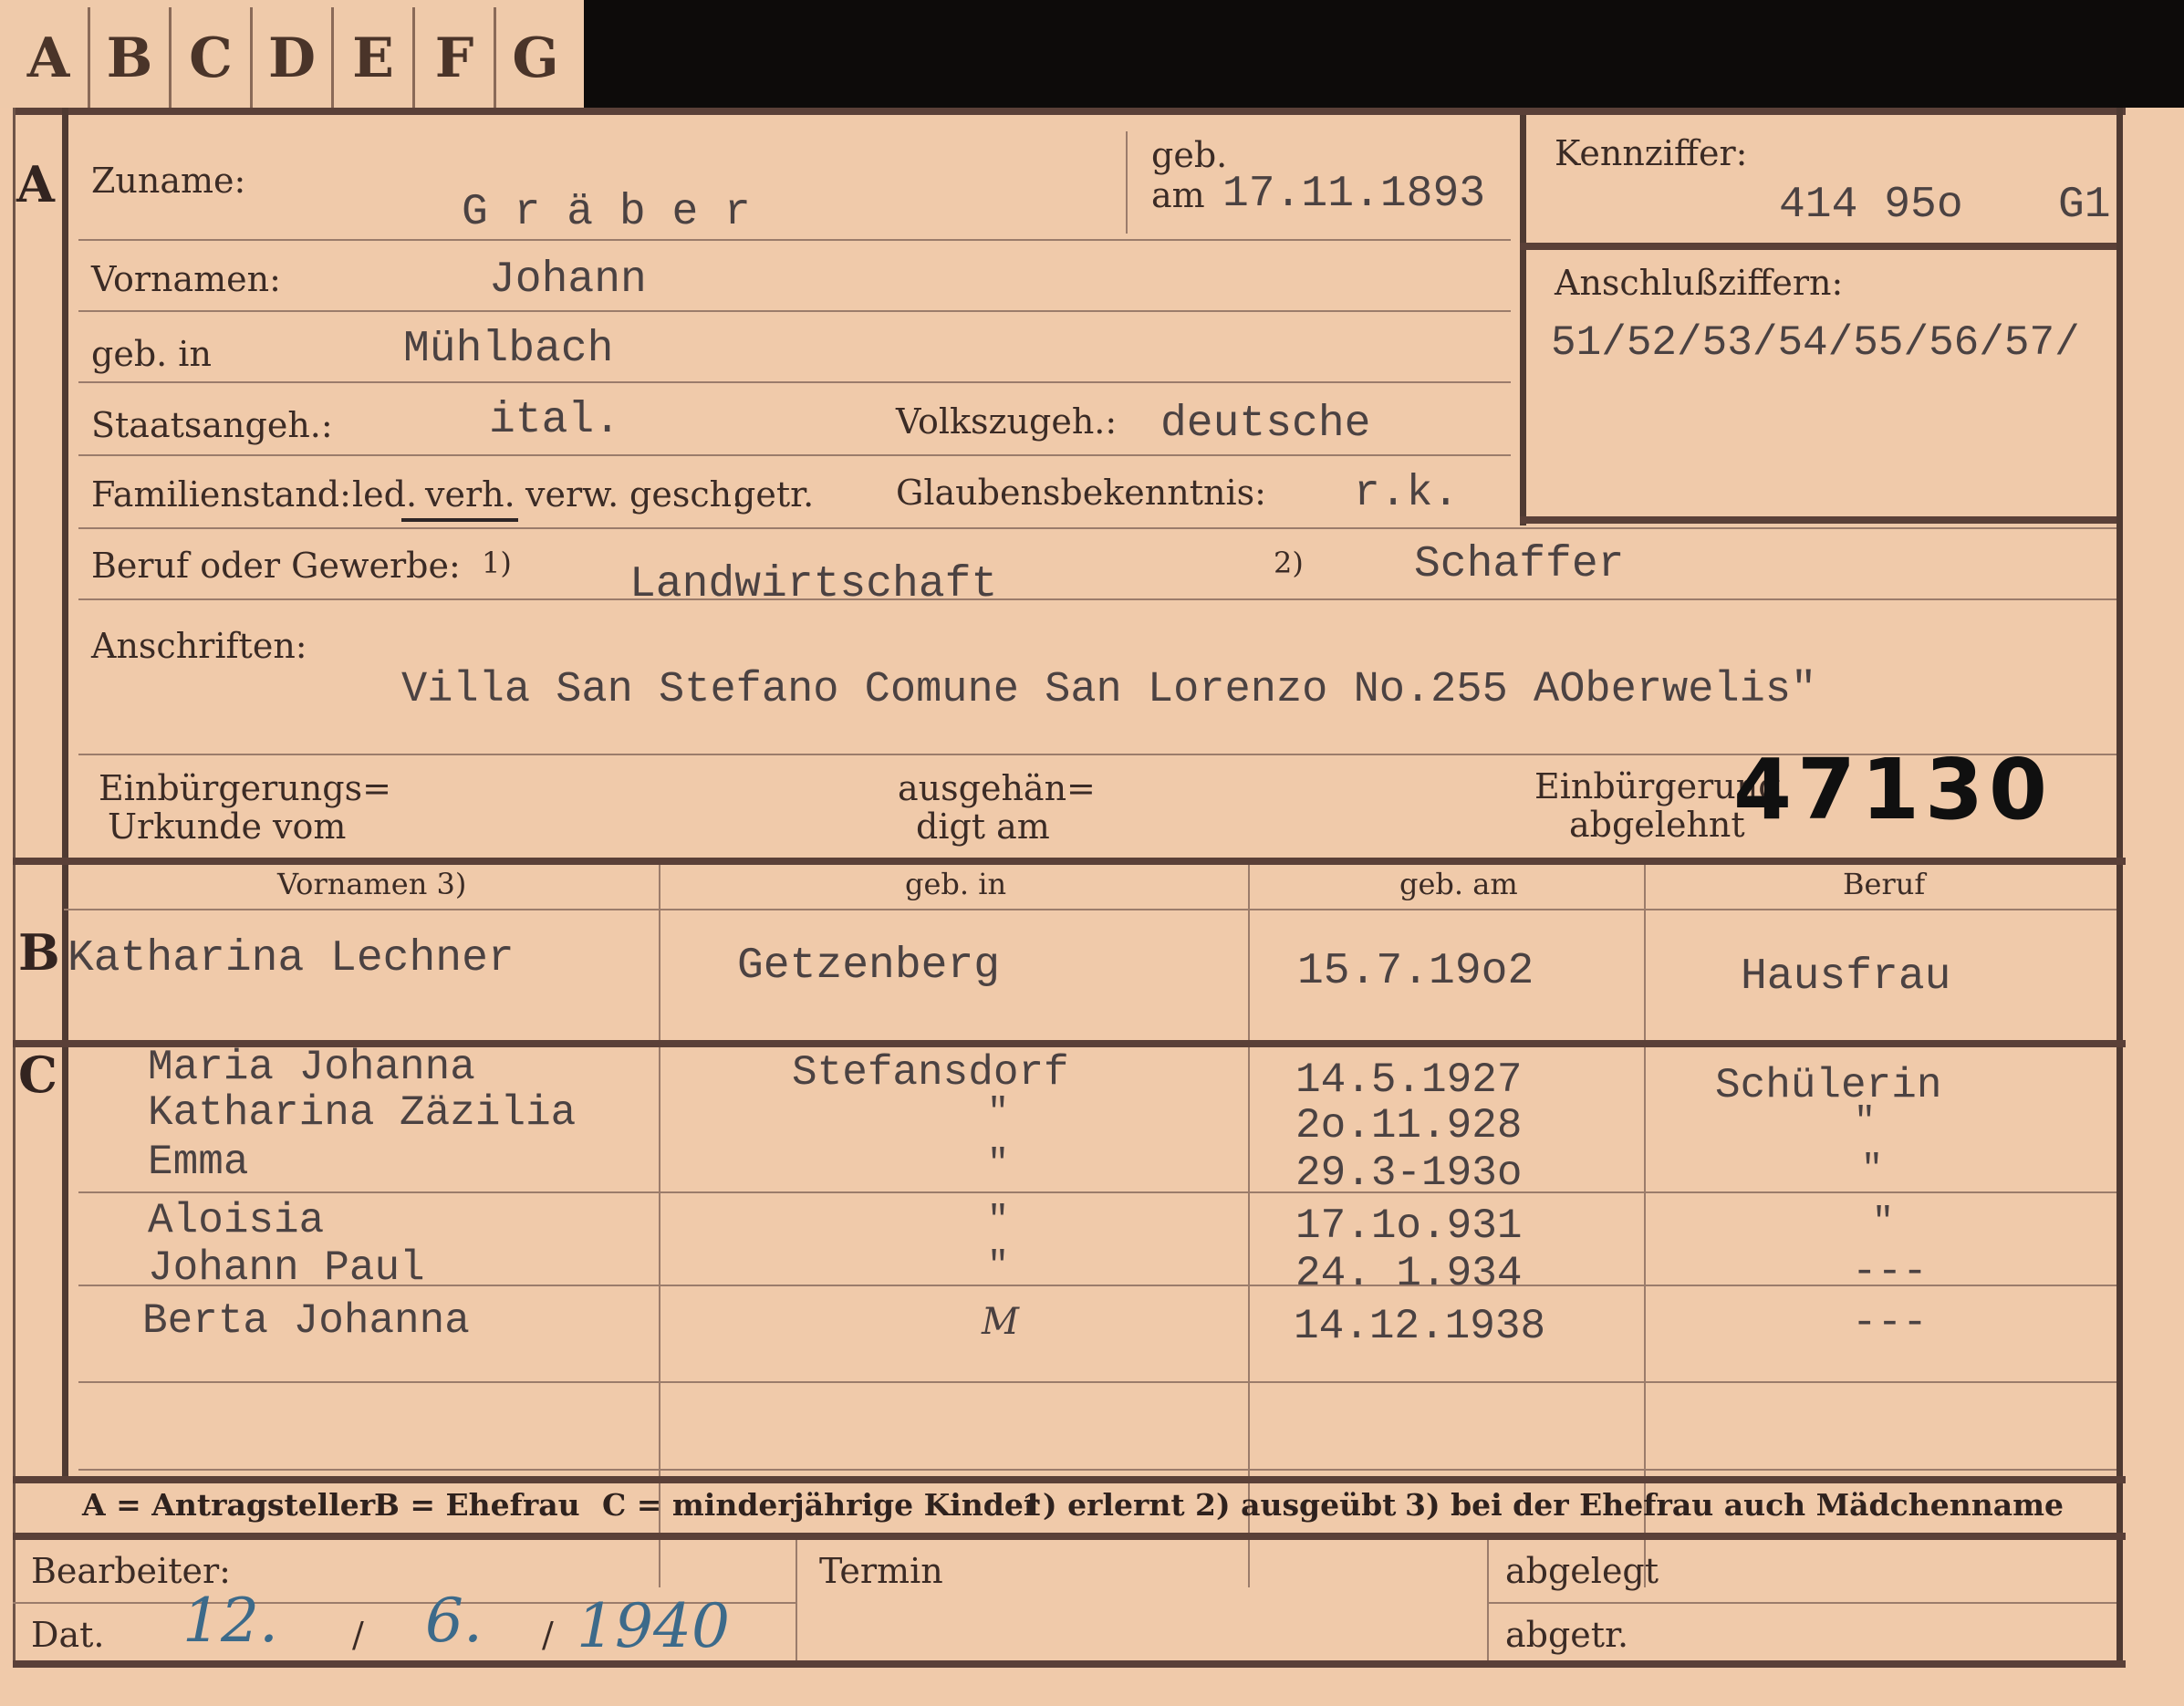 The image size is (2184, 1706). What do you see at coordinates (606, 212) in the screenshot?
I see `surname-value: G r ä b e r` at bounding box center [606, 212].